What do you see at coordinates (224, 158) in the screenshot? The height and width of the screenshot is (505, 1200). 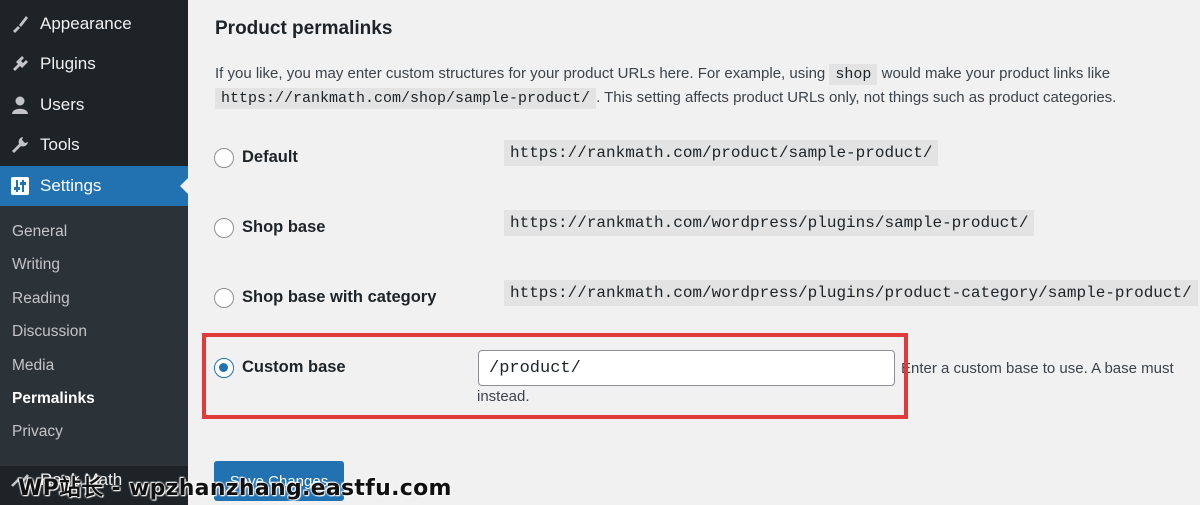 I see `radio-default` at bounding box center [224, 158].